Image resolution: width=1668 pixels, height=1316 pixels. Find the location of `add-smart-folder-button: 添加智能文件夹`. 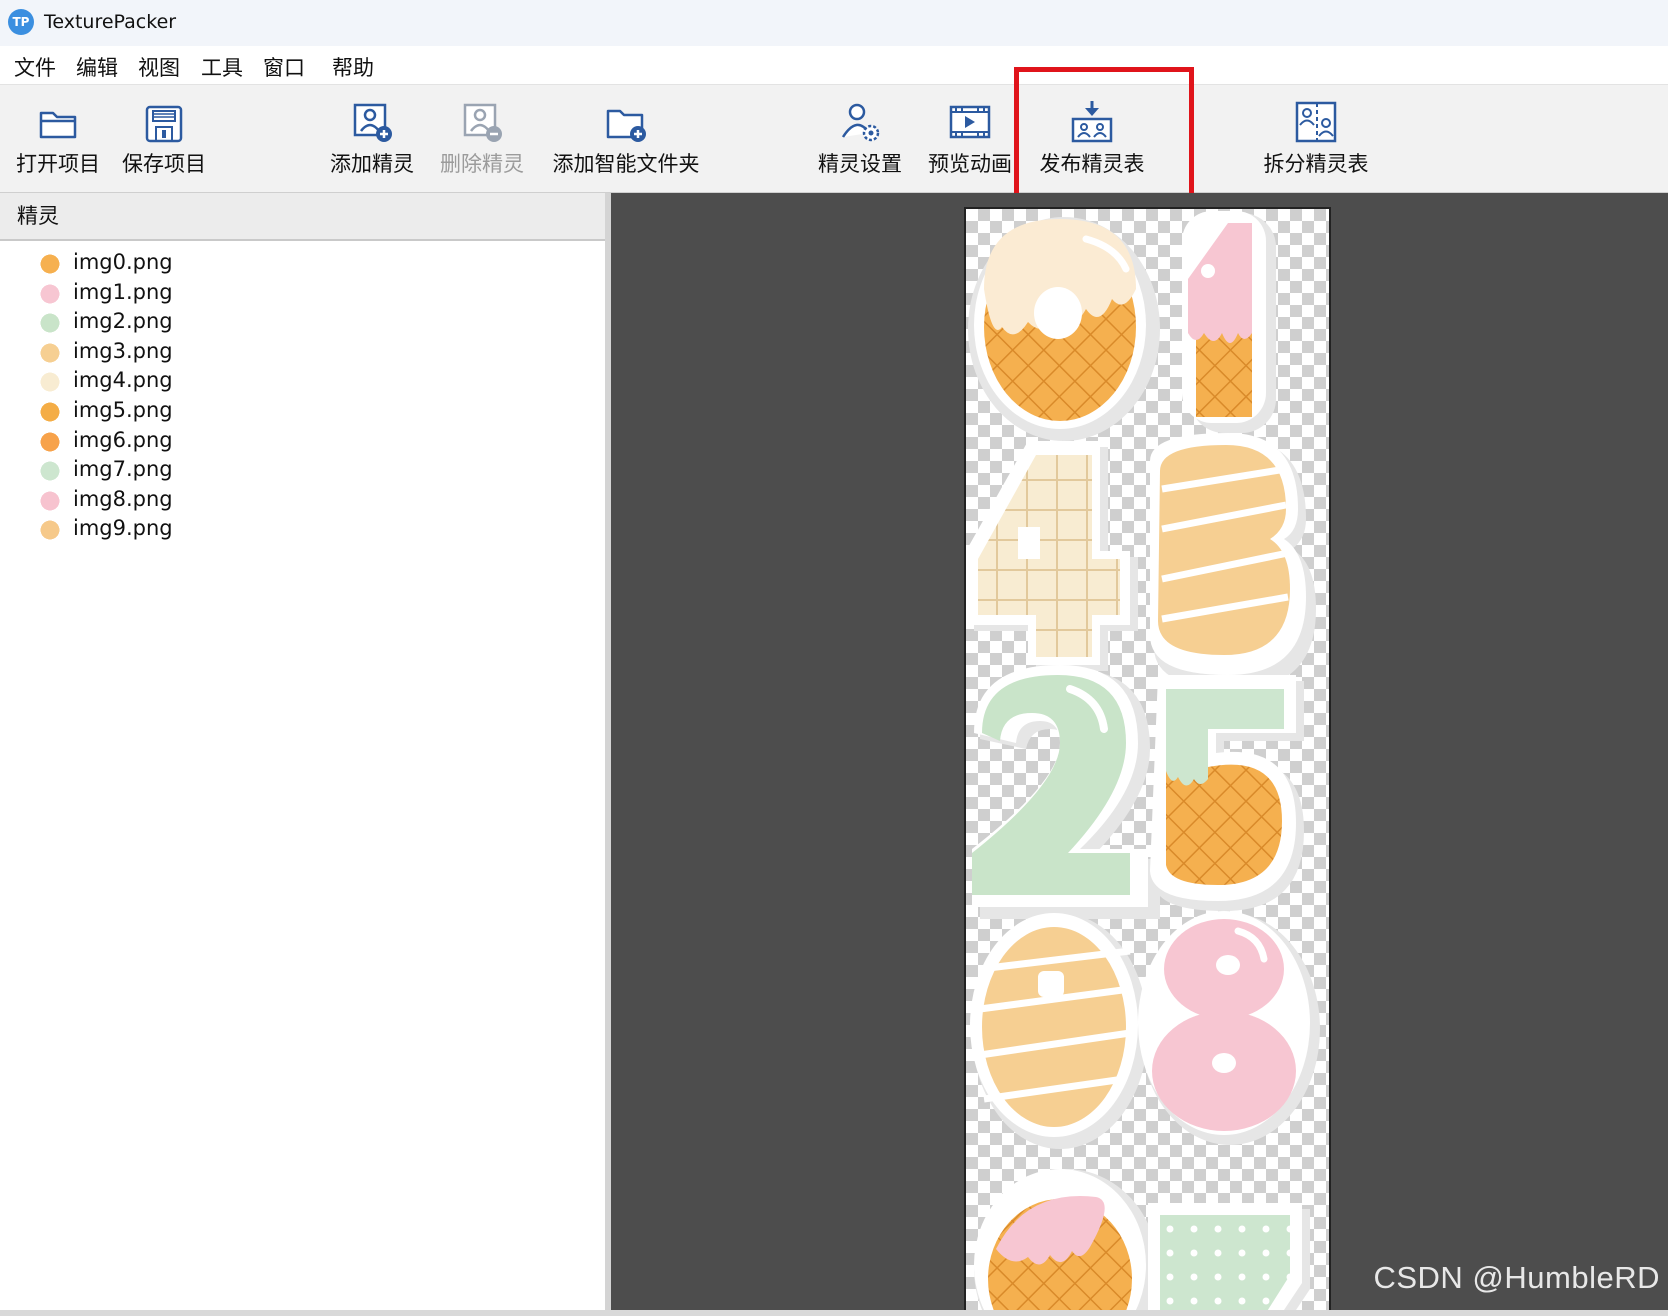

add-smart-folder-button: 添加智能文件夹 is located at coordinates (626, 138).